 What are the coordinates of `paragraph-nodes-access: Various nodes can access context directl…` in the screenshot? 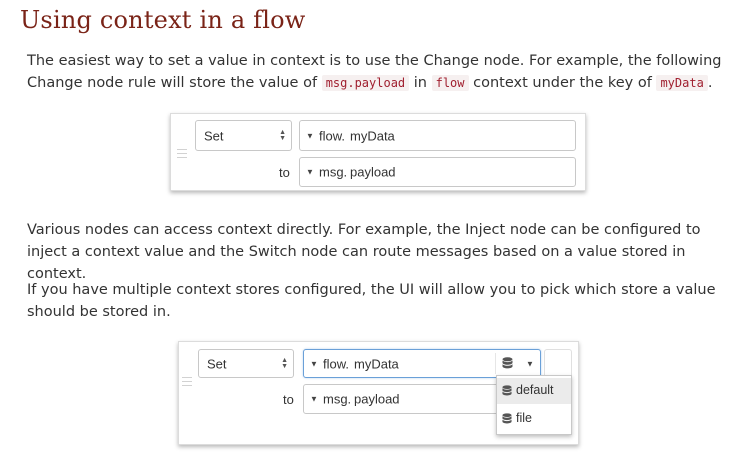 It's located at (364, 252).